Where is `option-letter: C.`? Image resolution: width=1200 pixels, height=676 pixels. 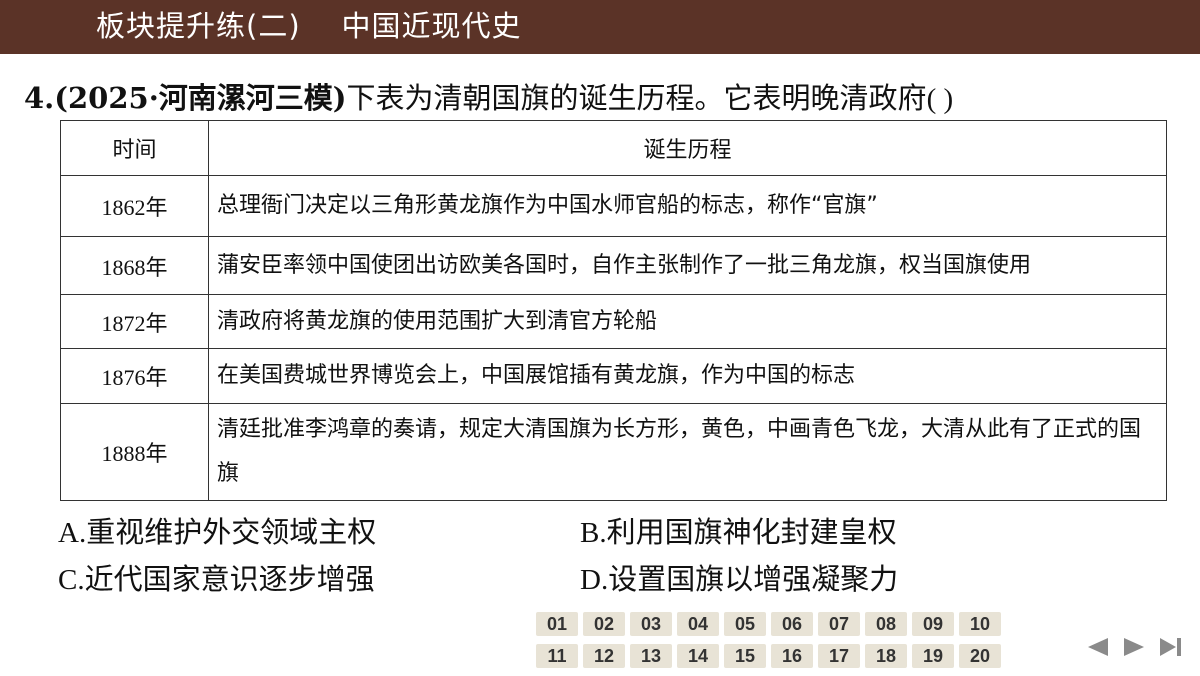
option-letter: C. is located at coordinates (71, 580).